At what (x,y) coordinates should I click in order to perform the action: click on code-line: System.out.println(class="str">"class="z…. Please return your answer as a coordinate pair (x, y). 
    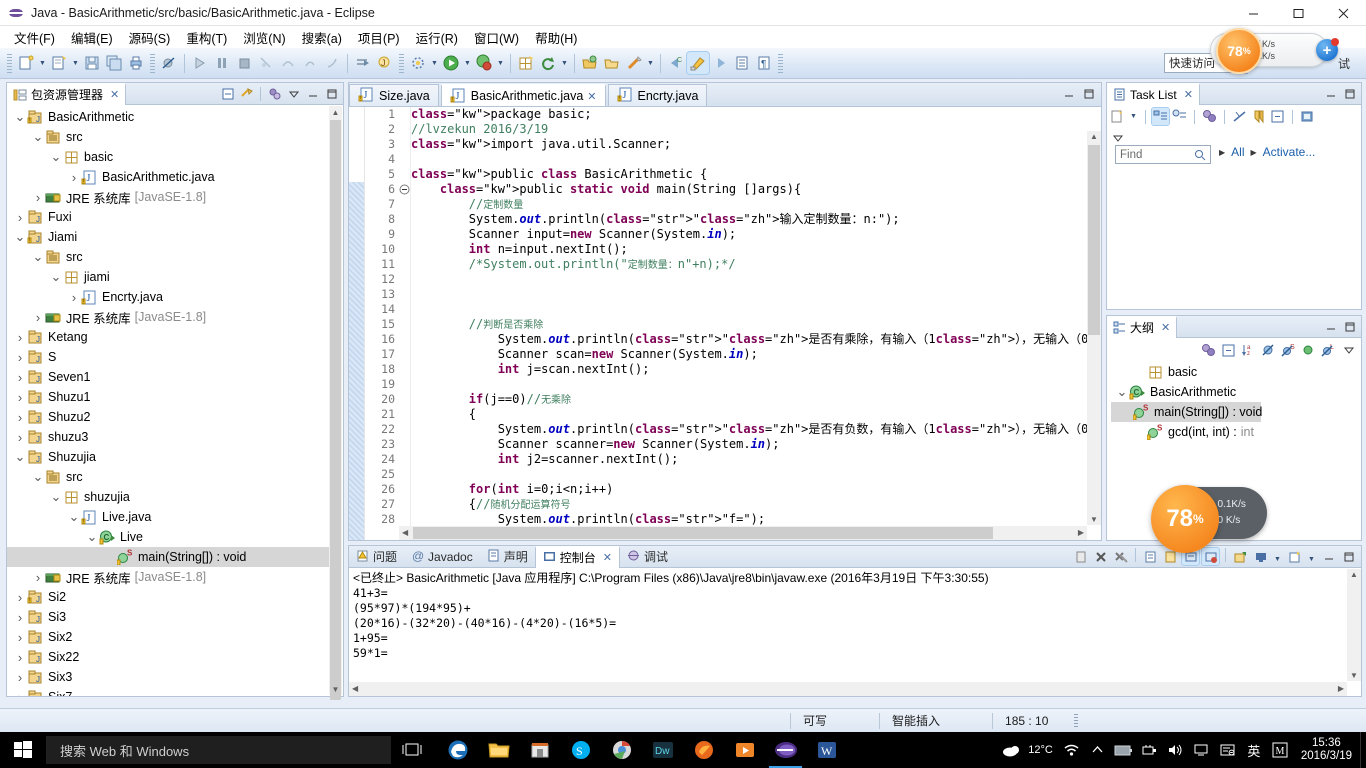
    Looking at the image, I should click on (756, 339).